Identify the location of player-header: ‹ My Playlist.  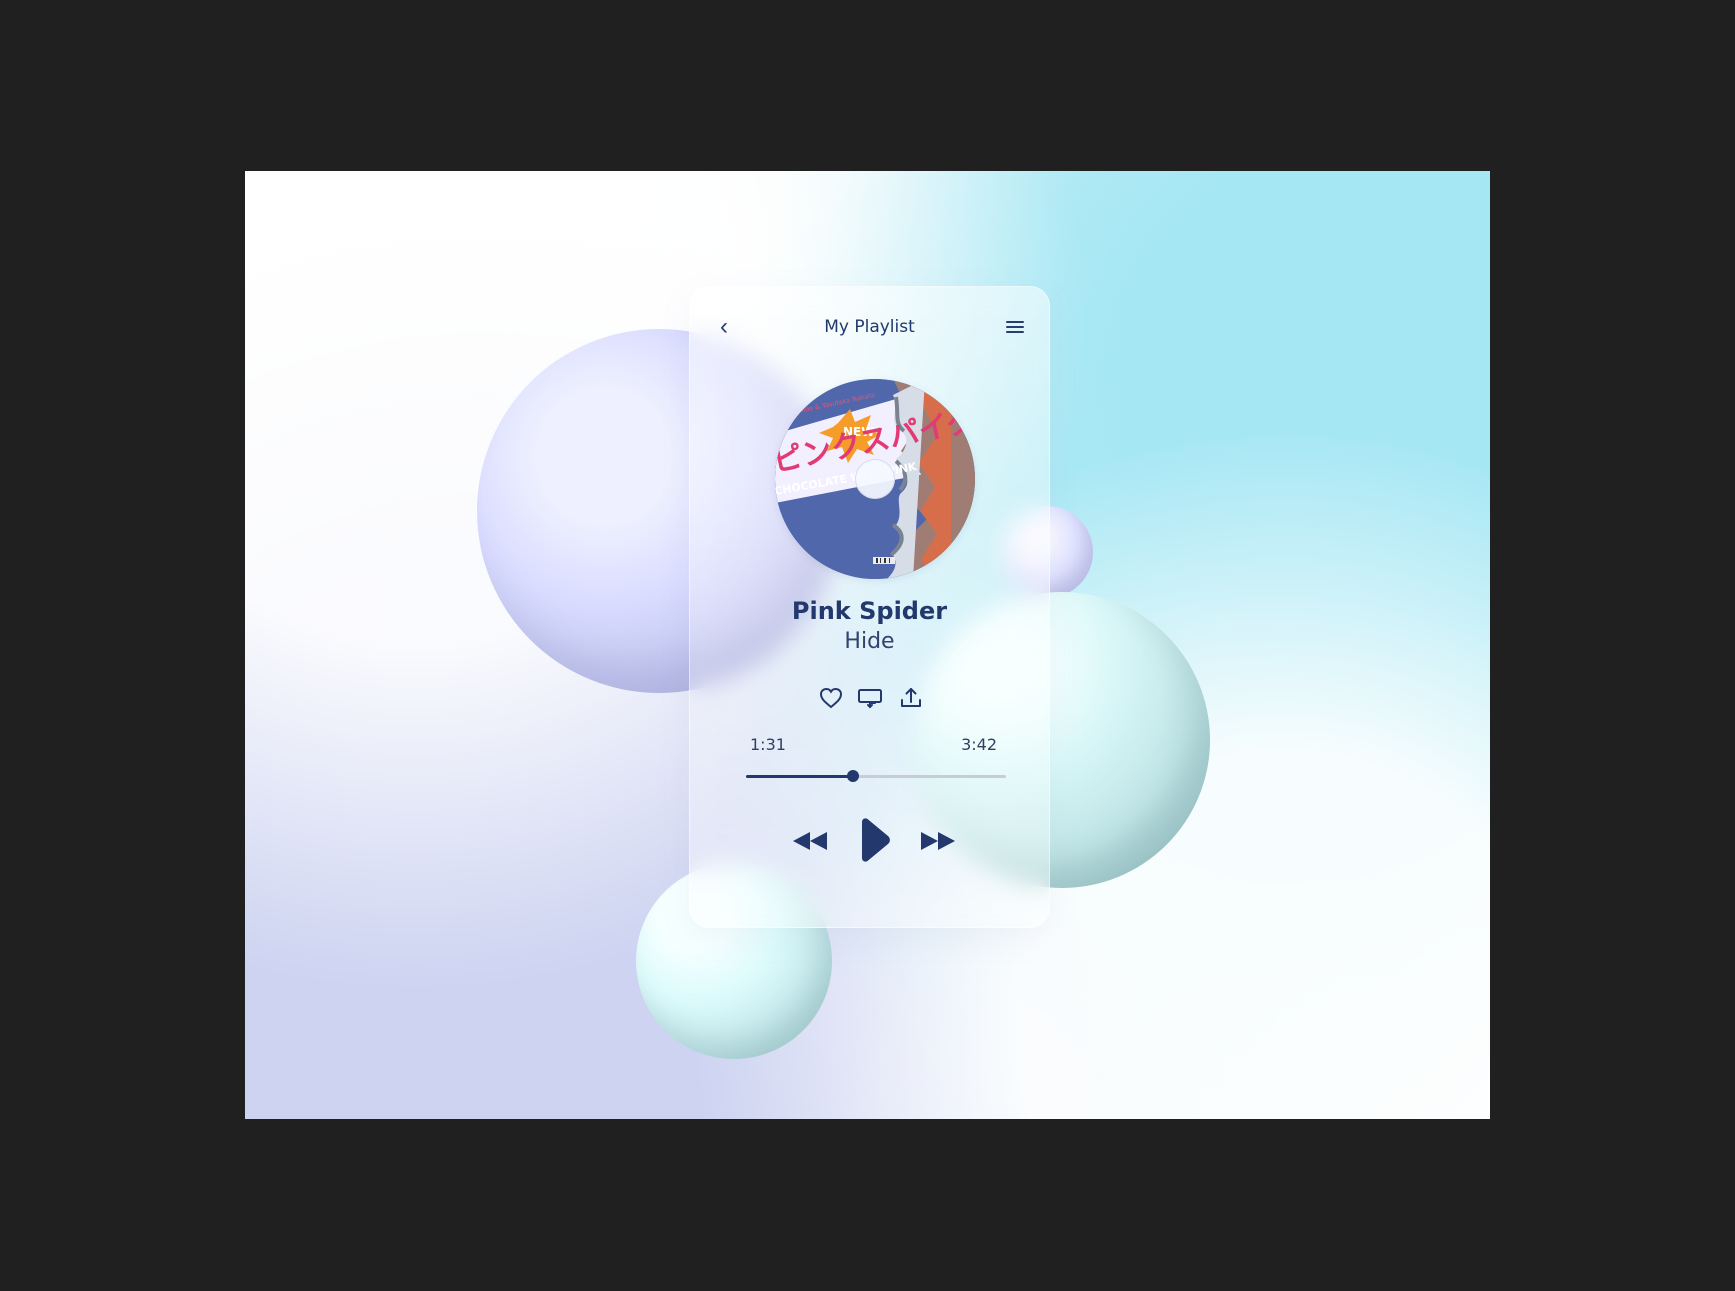
(869, 327).